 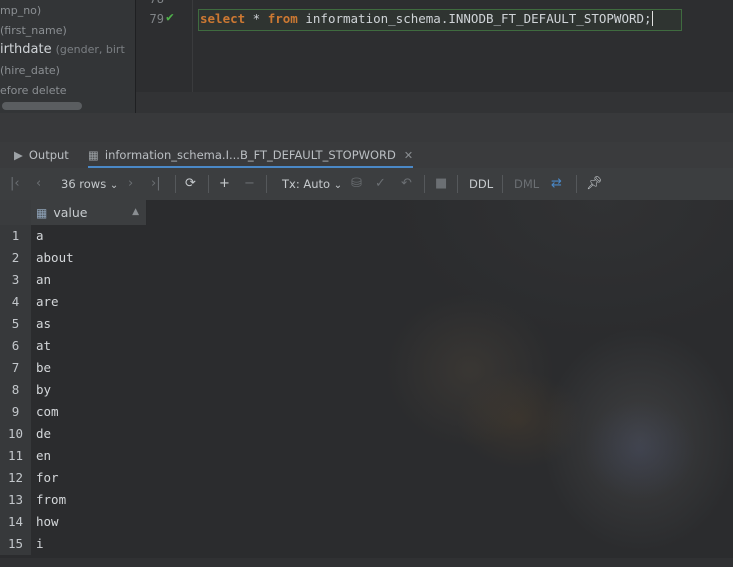 What do you see at coordinates (88, 456) in the screenshot?
I see `cell-value: en` at bounding box center [88, 456].